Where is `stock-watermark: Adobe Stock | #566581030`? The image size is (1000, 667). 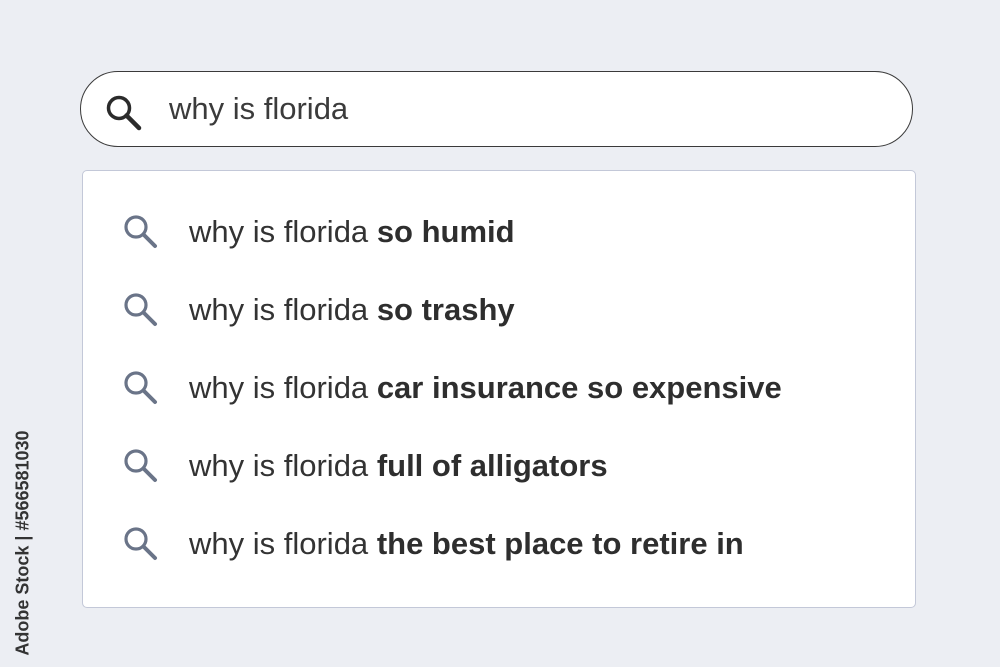
stock-watermark: Adobe Stock | #566581030 is located at coordinates (23, 542).